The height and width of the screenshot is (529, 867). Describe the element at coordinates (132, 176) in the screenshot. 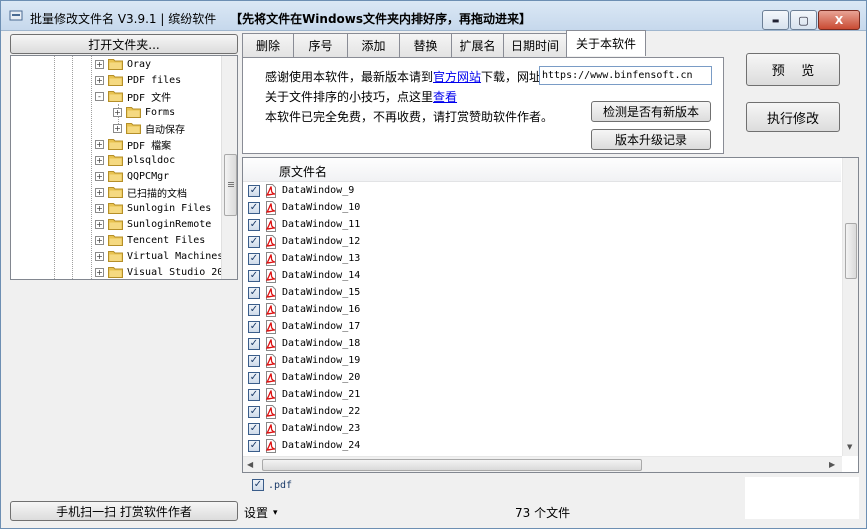

I see `tree-item: + QQPCMgr` at that location.